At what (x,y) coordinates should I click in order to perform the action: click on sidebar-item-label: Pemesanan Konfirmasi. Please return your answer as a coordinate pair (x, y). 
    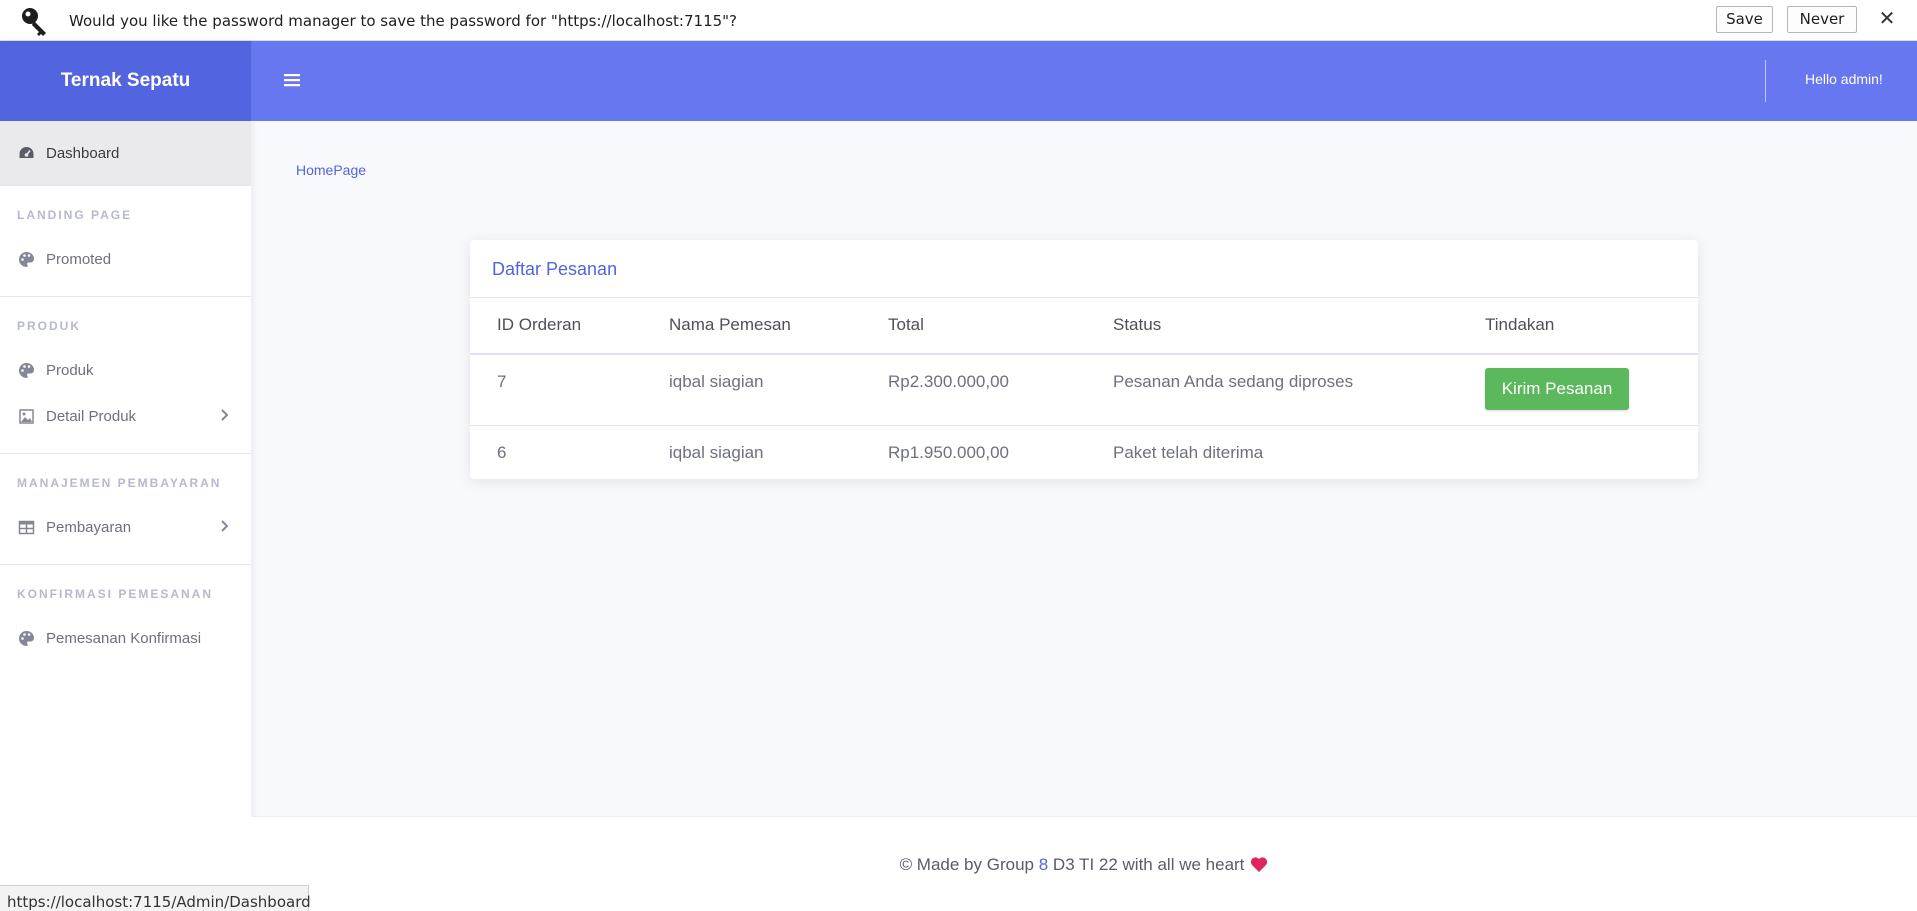
    Looking at the image, I should click on (124, 638).